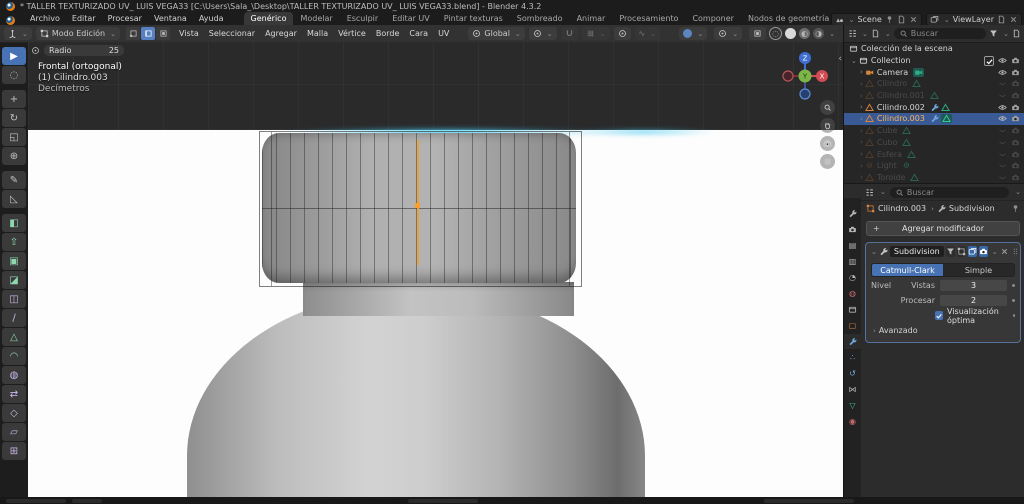 This screenshot has height=504, width=1024. Describe the element at coordinates (281, 33) in the screenshot. I see `viewport-menu-agregar: Agregar` at that location.